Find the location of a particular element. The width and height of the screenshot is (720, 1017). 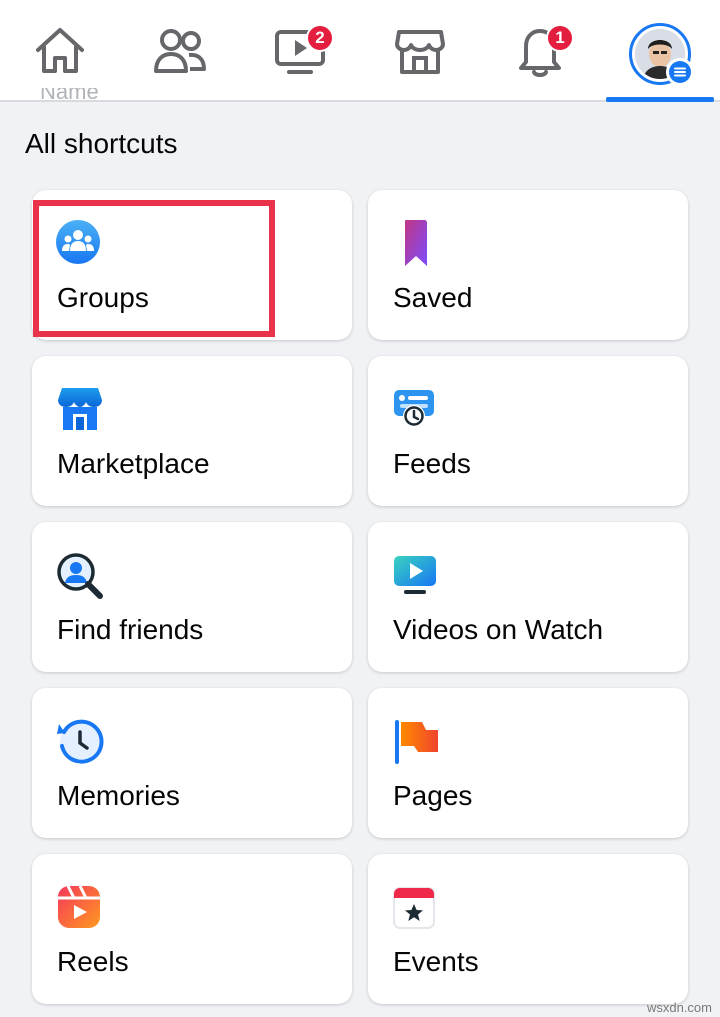

shortcut-label: Events is located at coordinates (436, 961).